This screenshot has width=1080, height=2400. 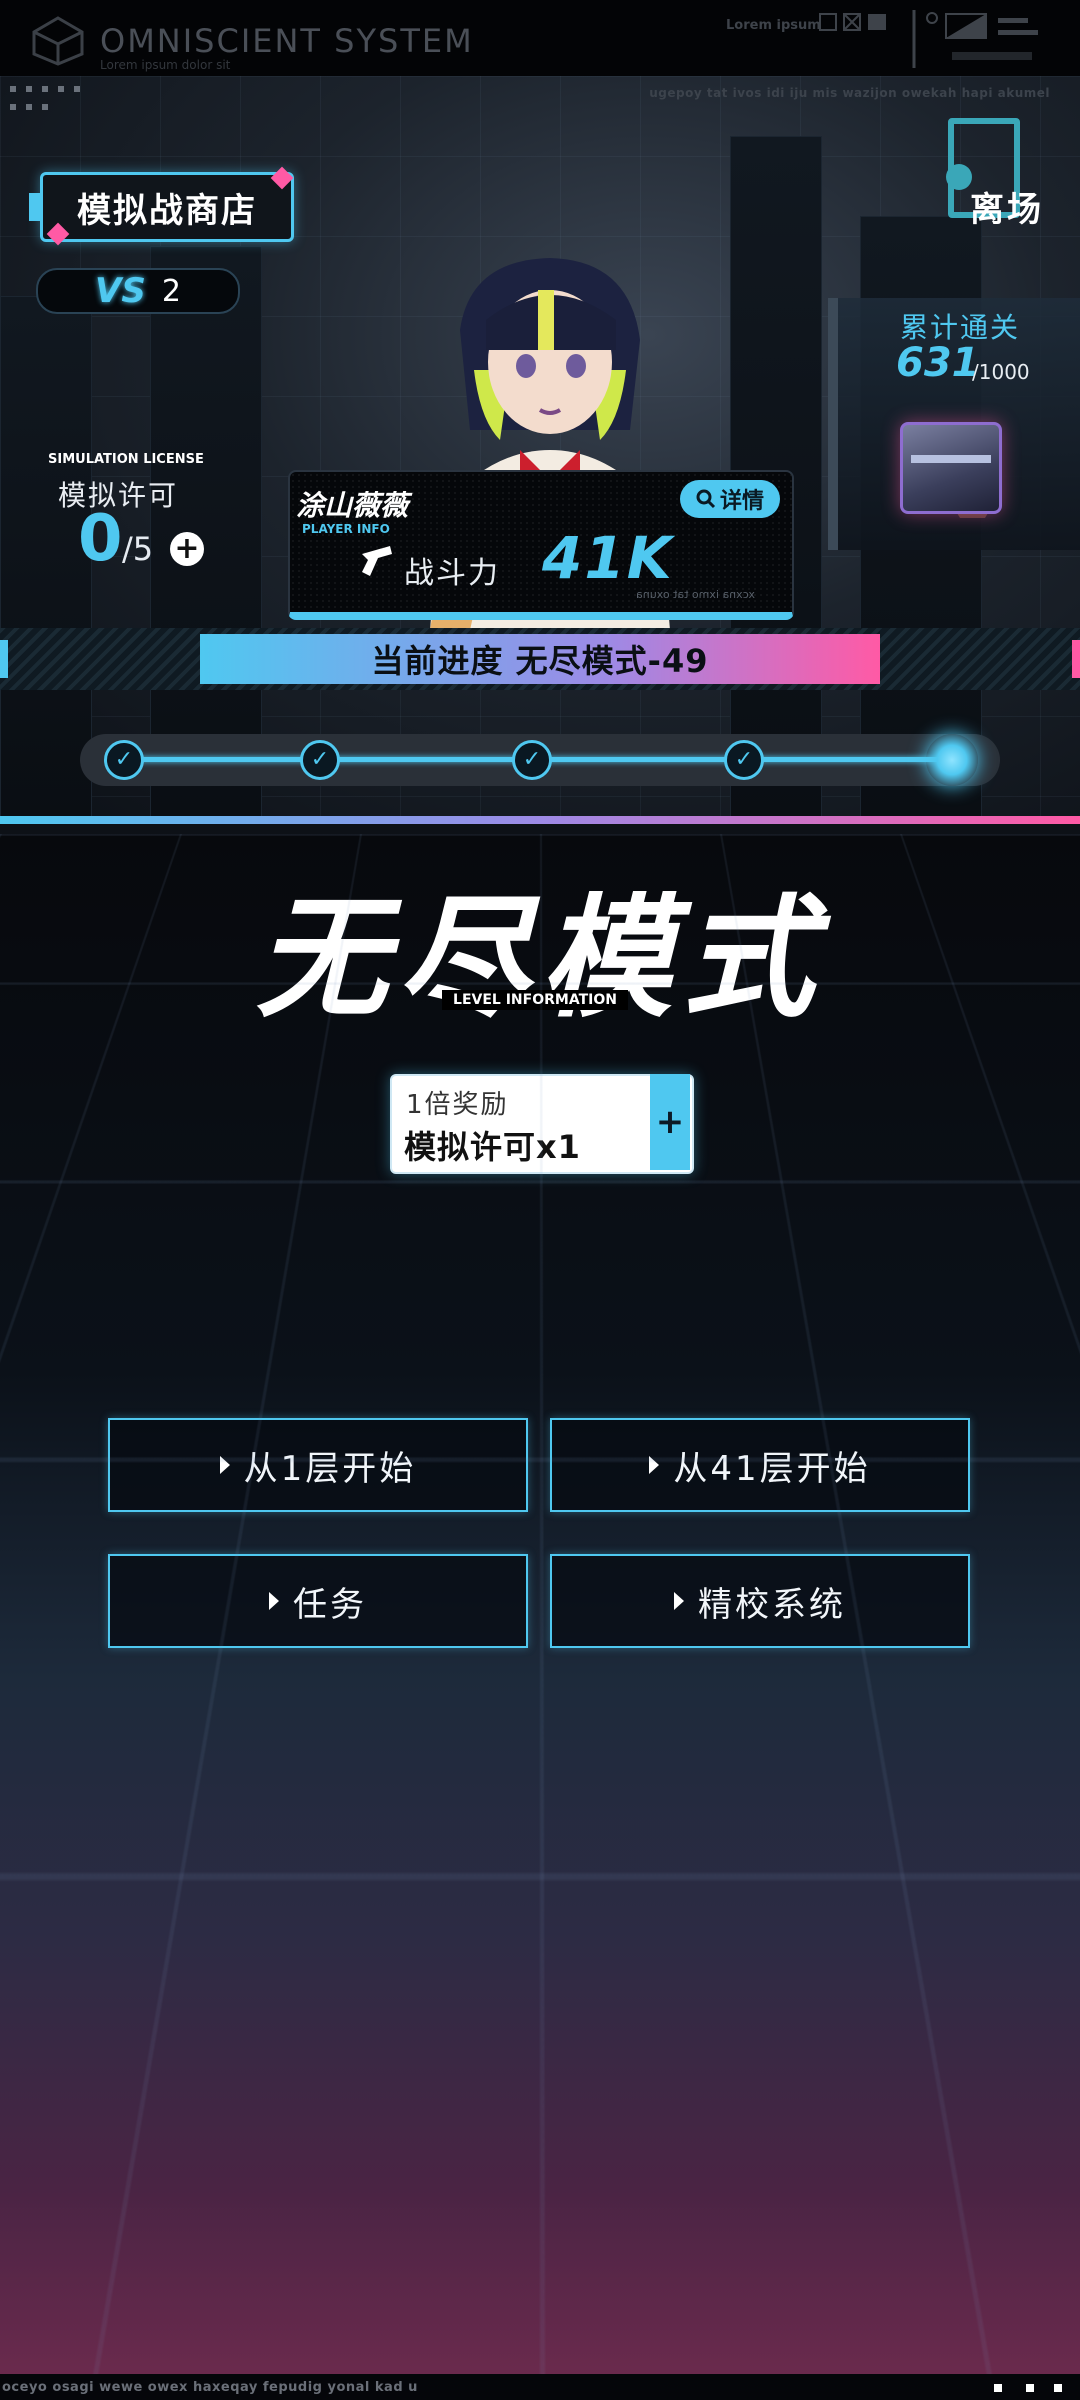 I want to click on vs-logo-icon: VS, so click(x=120, y=291).